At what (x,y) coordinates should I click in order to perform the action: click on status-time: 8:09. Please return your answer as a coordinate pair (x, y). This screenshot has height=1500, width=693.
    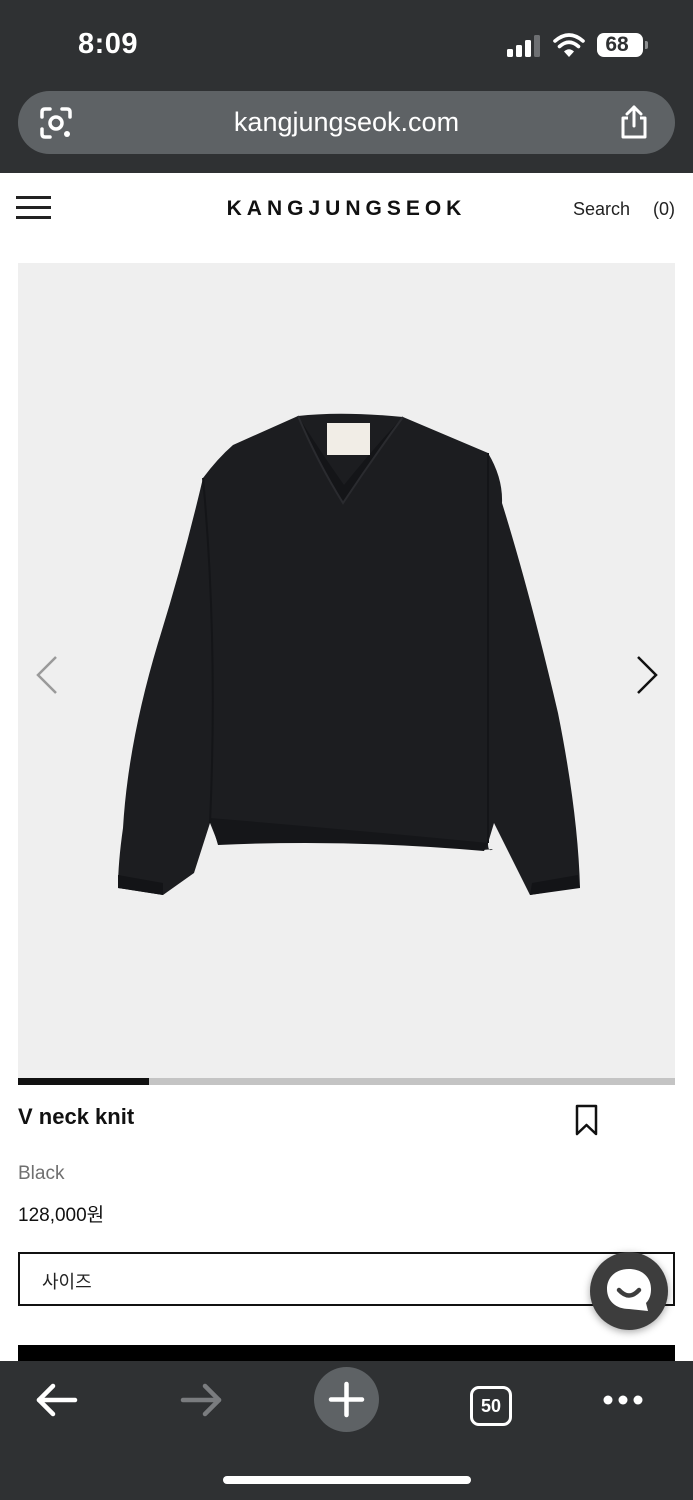
    Looking at the image, I should click on (108, 44).